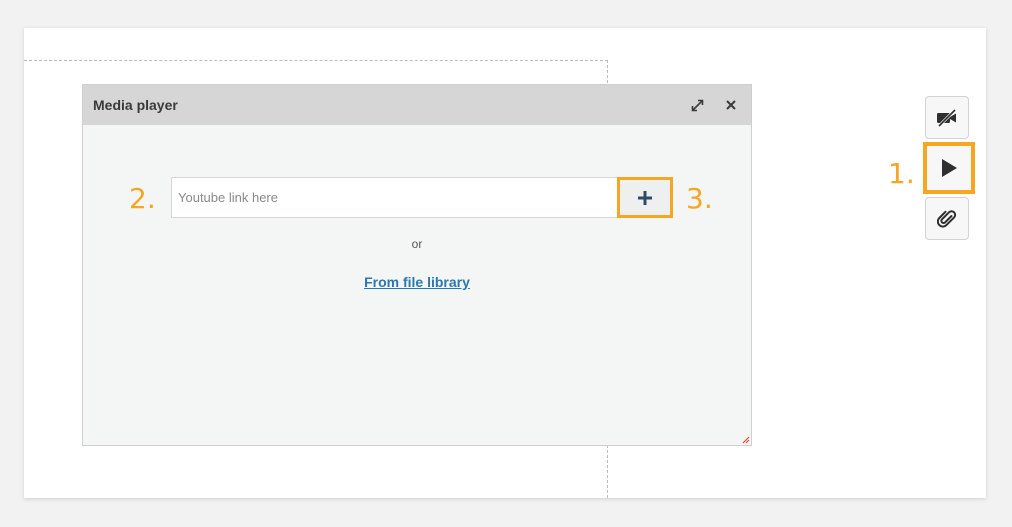 This screenshot has width=1012, height=527. I want to click on expand-arrows-icon-svg, so click(697, 105).